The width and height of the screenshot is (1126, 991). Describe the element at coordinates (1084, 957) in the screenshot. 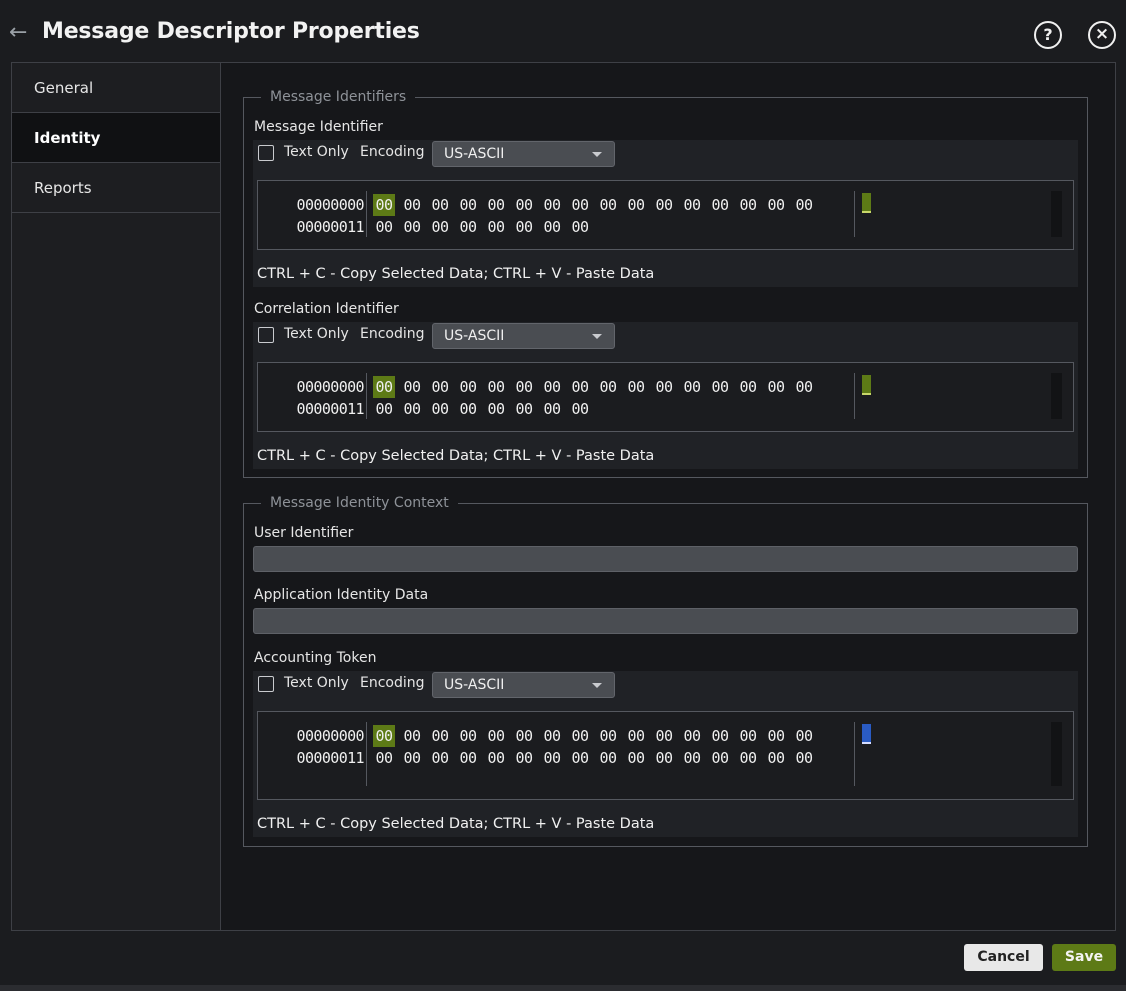

I see `save-button: Save` at that location.